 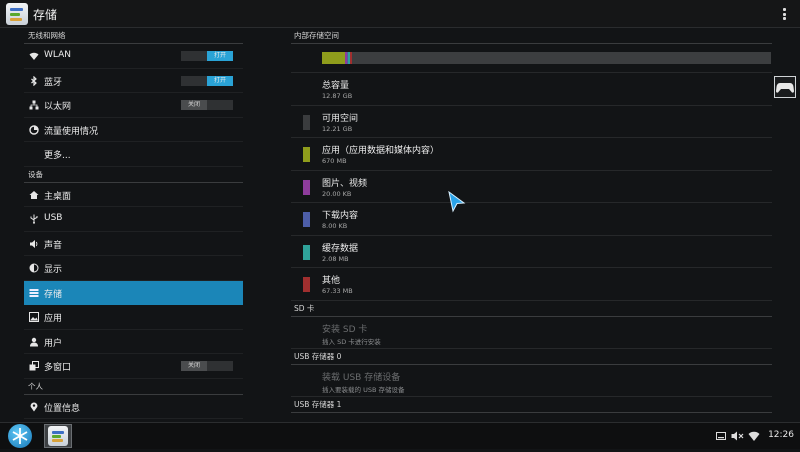 What do you see at coordinates (58, 55) in the screenshot?
I see `sidebar-item-label: WLAN` at bounding box center [58, 55].